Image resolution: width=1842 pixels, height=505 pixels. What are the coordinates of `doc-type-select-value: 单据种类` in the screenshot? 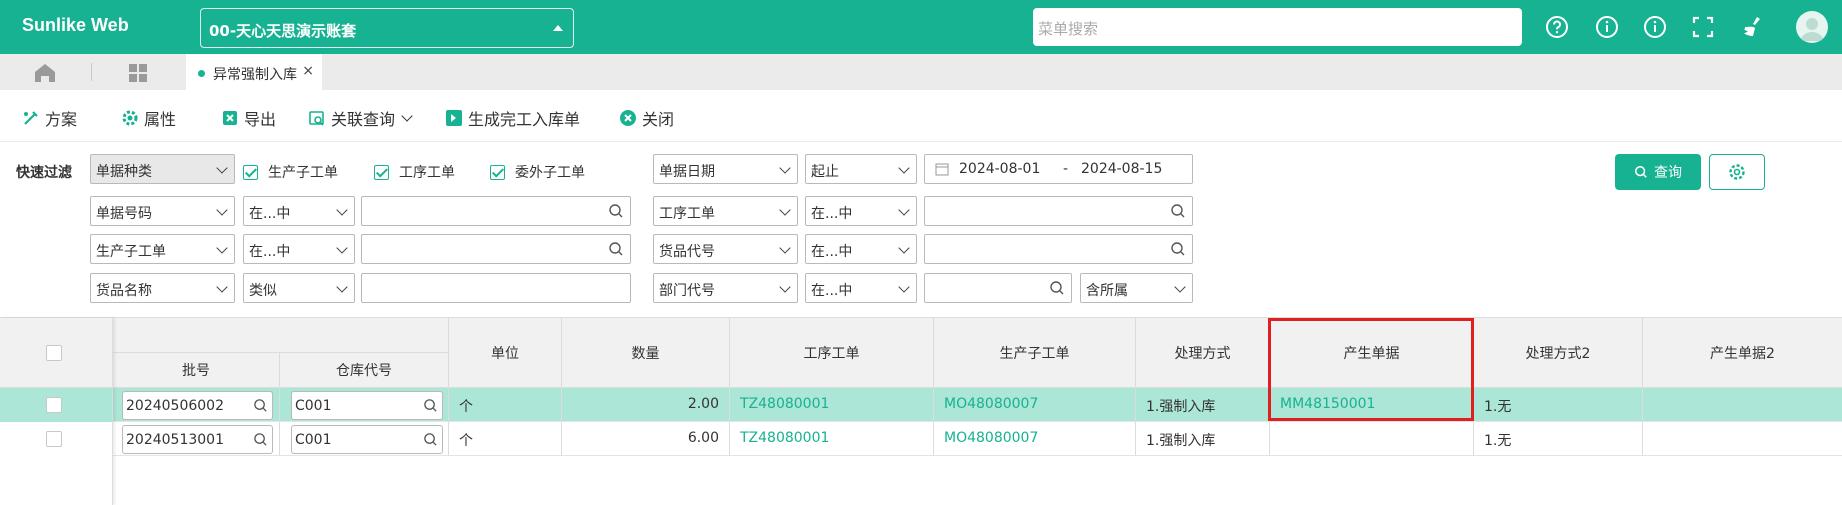 It's located at (124, 172).